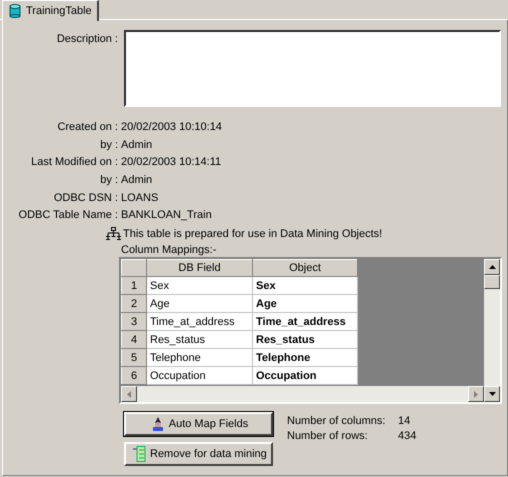 The width and height of the screenshot is (508, 477). I want to click on stat-value: 434, so click(407, 437).